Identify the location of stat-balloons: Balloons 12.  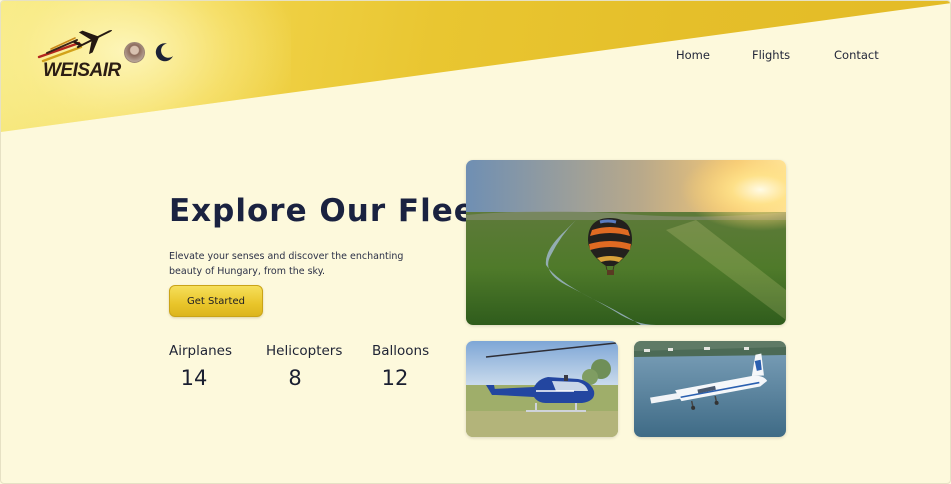
(401, 366).